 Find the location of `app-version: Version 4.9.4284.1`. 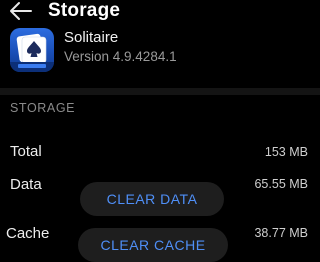

app-version: Version 4.9.4284.1 is located at coordinates (120, 56).